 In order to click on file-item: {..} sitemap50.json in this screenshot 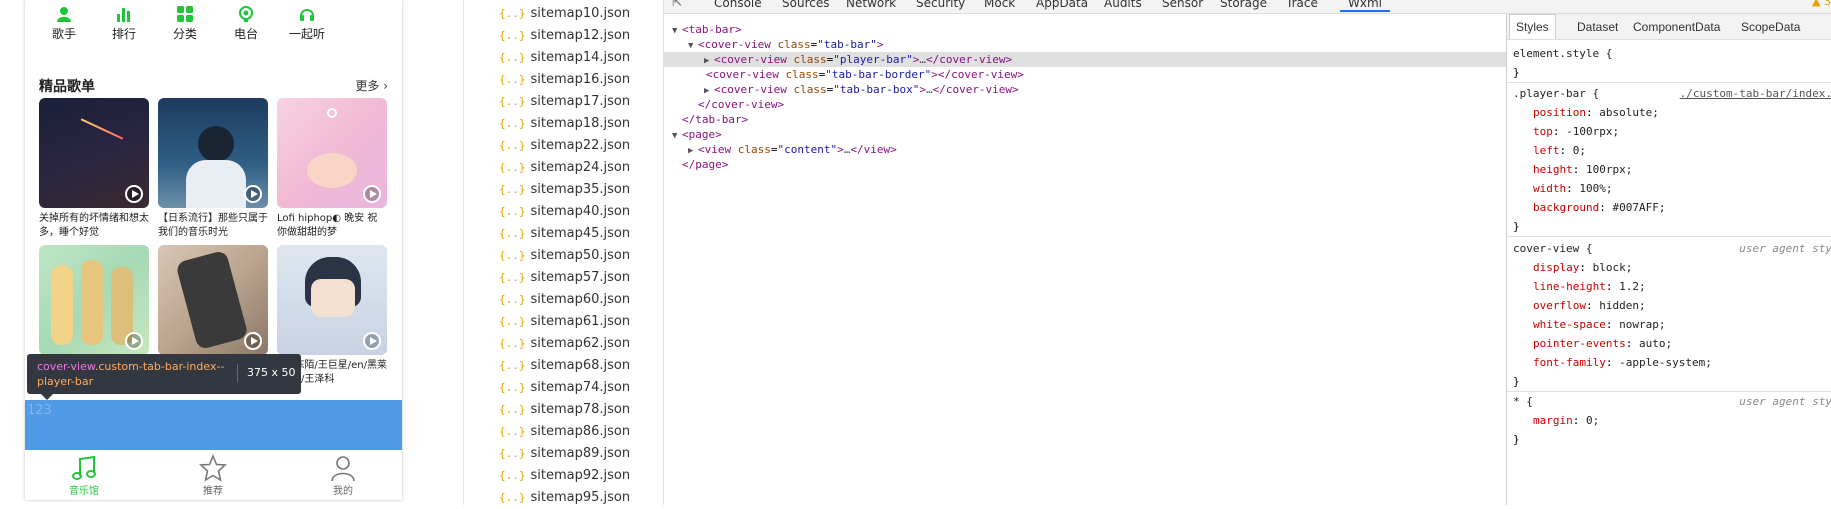, I will do `click(564, 256)`.